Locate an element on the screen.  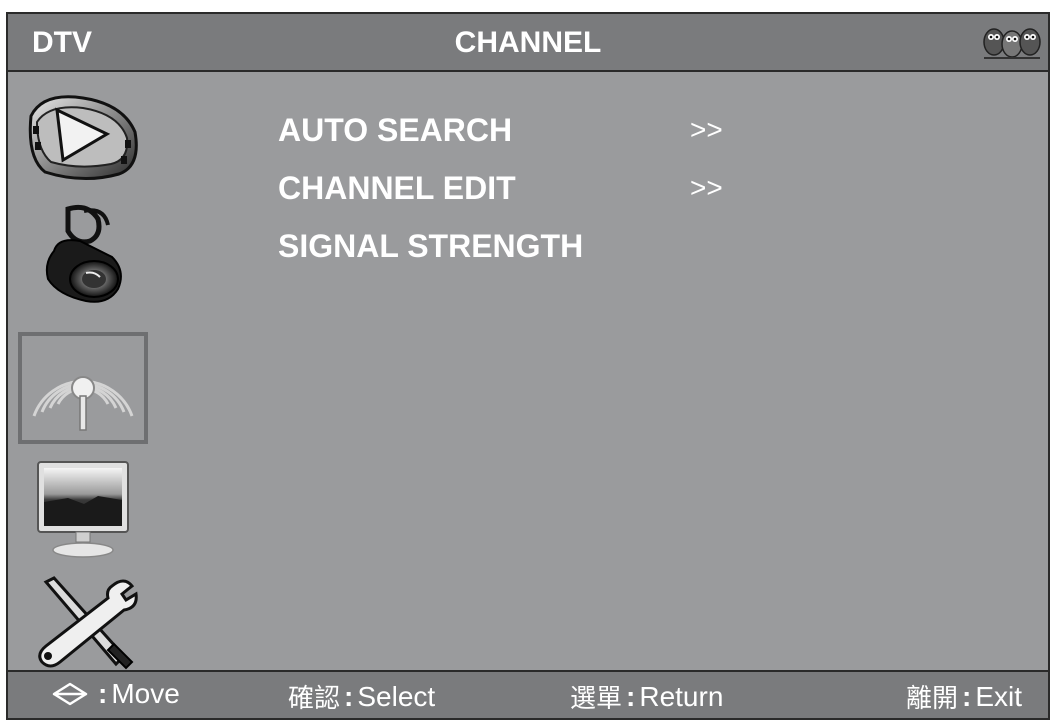
menu-item-label: CHANNEL EDIT is located at coordinates (397, 188).